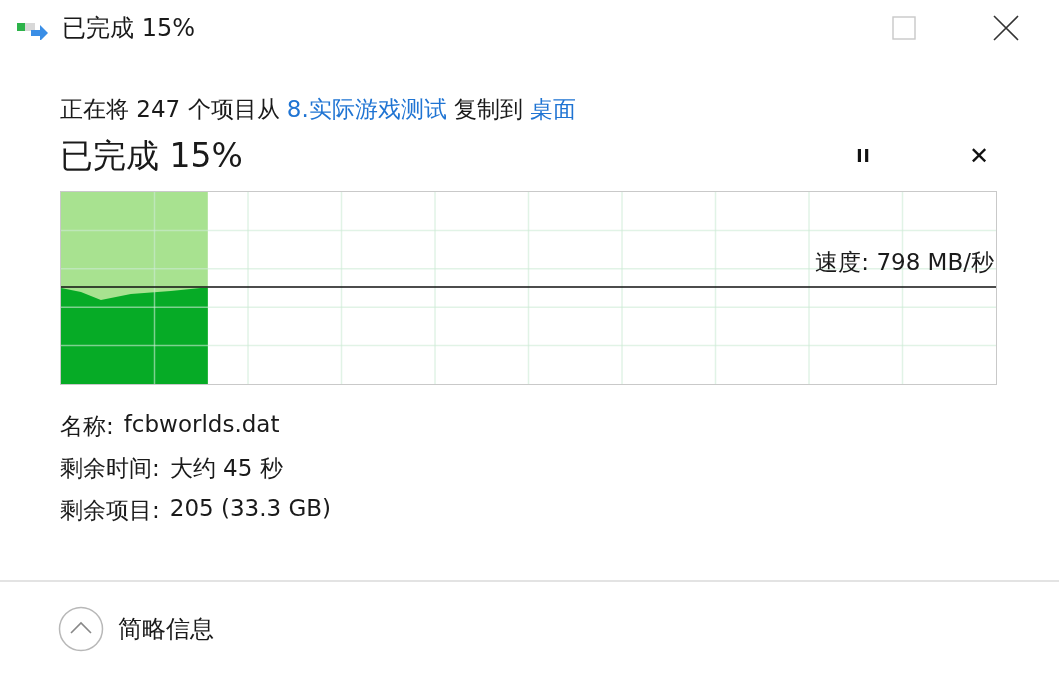 This screenshot has height=675, width=1059. Describe the element at coordinates (904, 28) in the screenshot. I see `maximize-button` at that location.